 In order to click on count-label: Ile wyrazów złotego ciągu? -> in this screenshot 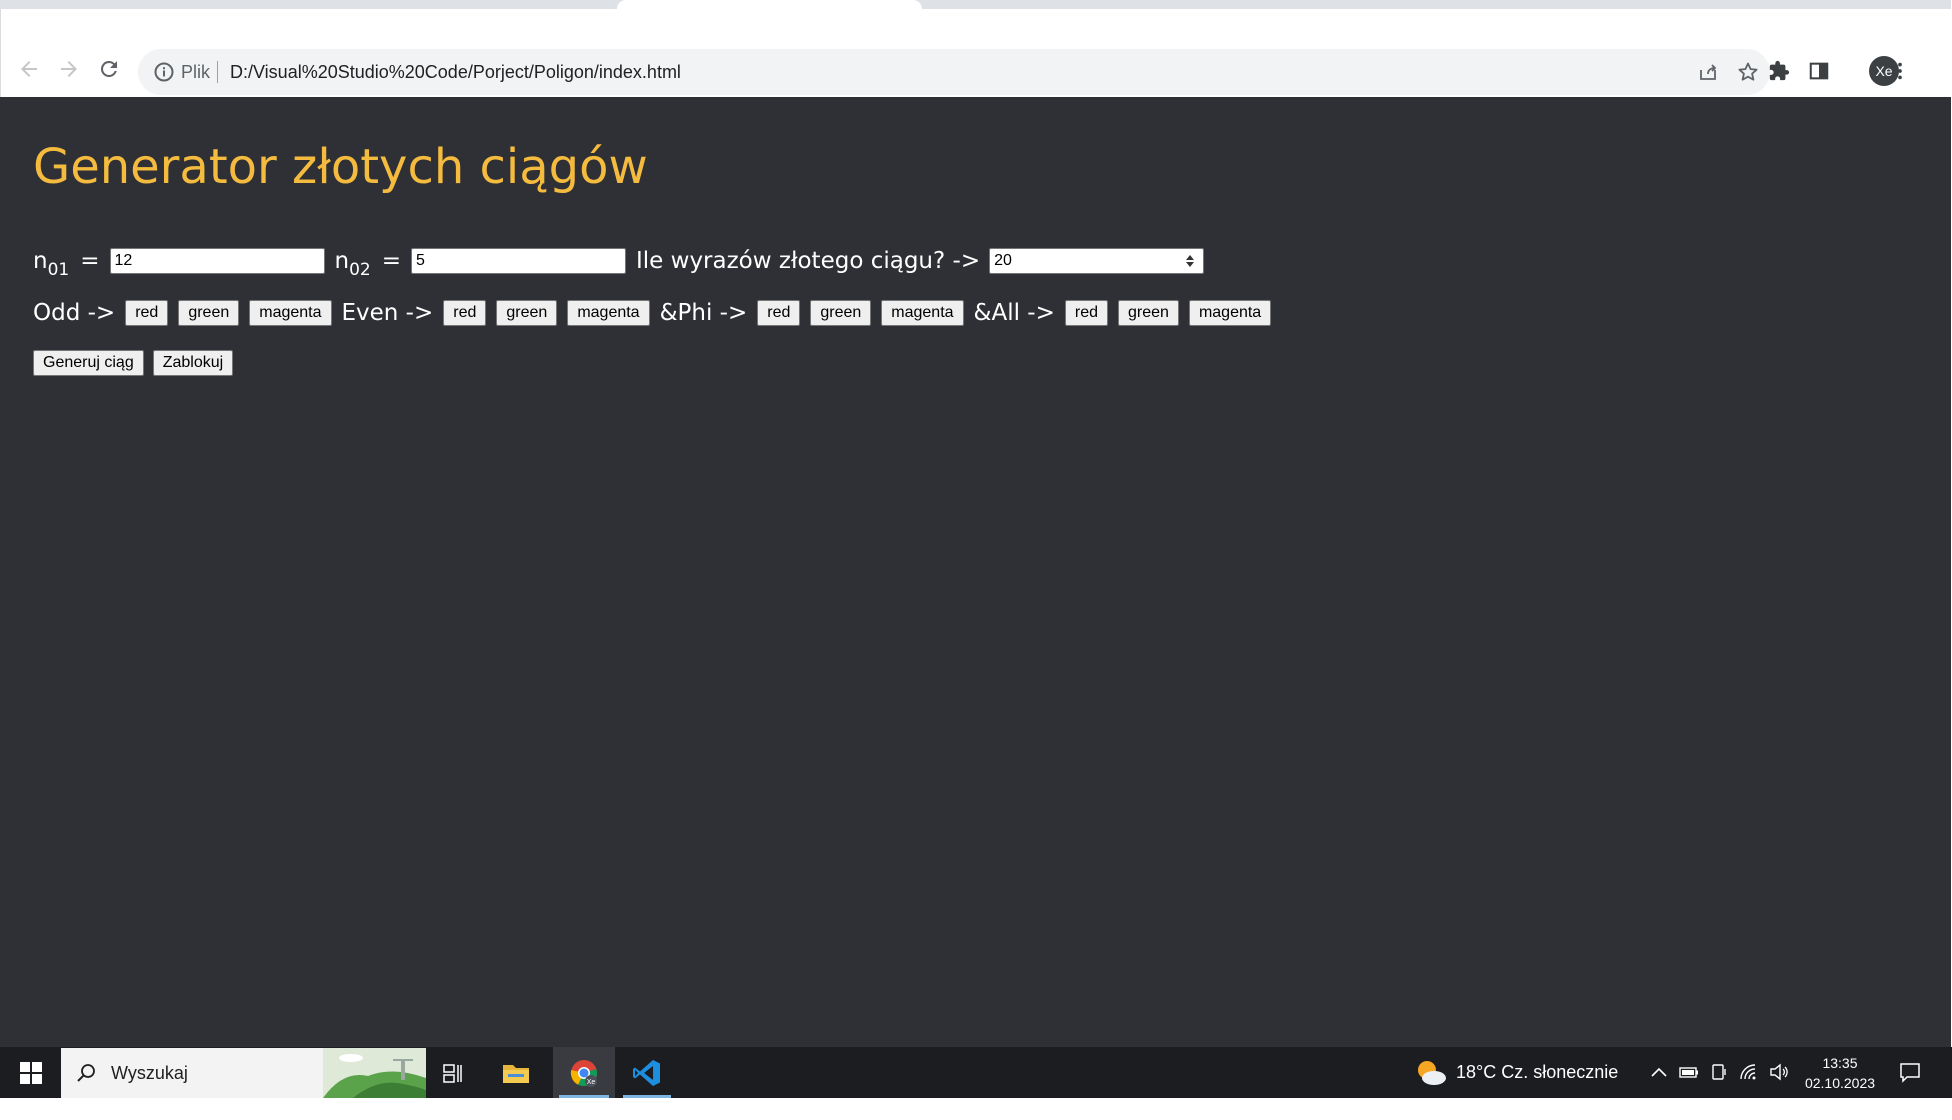, I will do `click(808, 261)`.